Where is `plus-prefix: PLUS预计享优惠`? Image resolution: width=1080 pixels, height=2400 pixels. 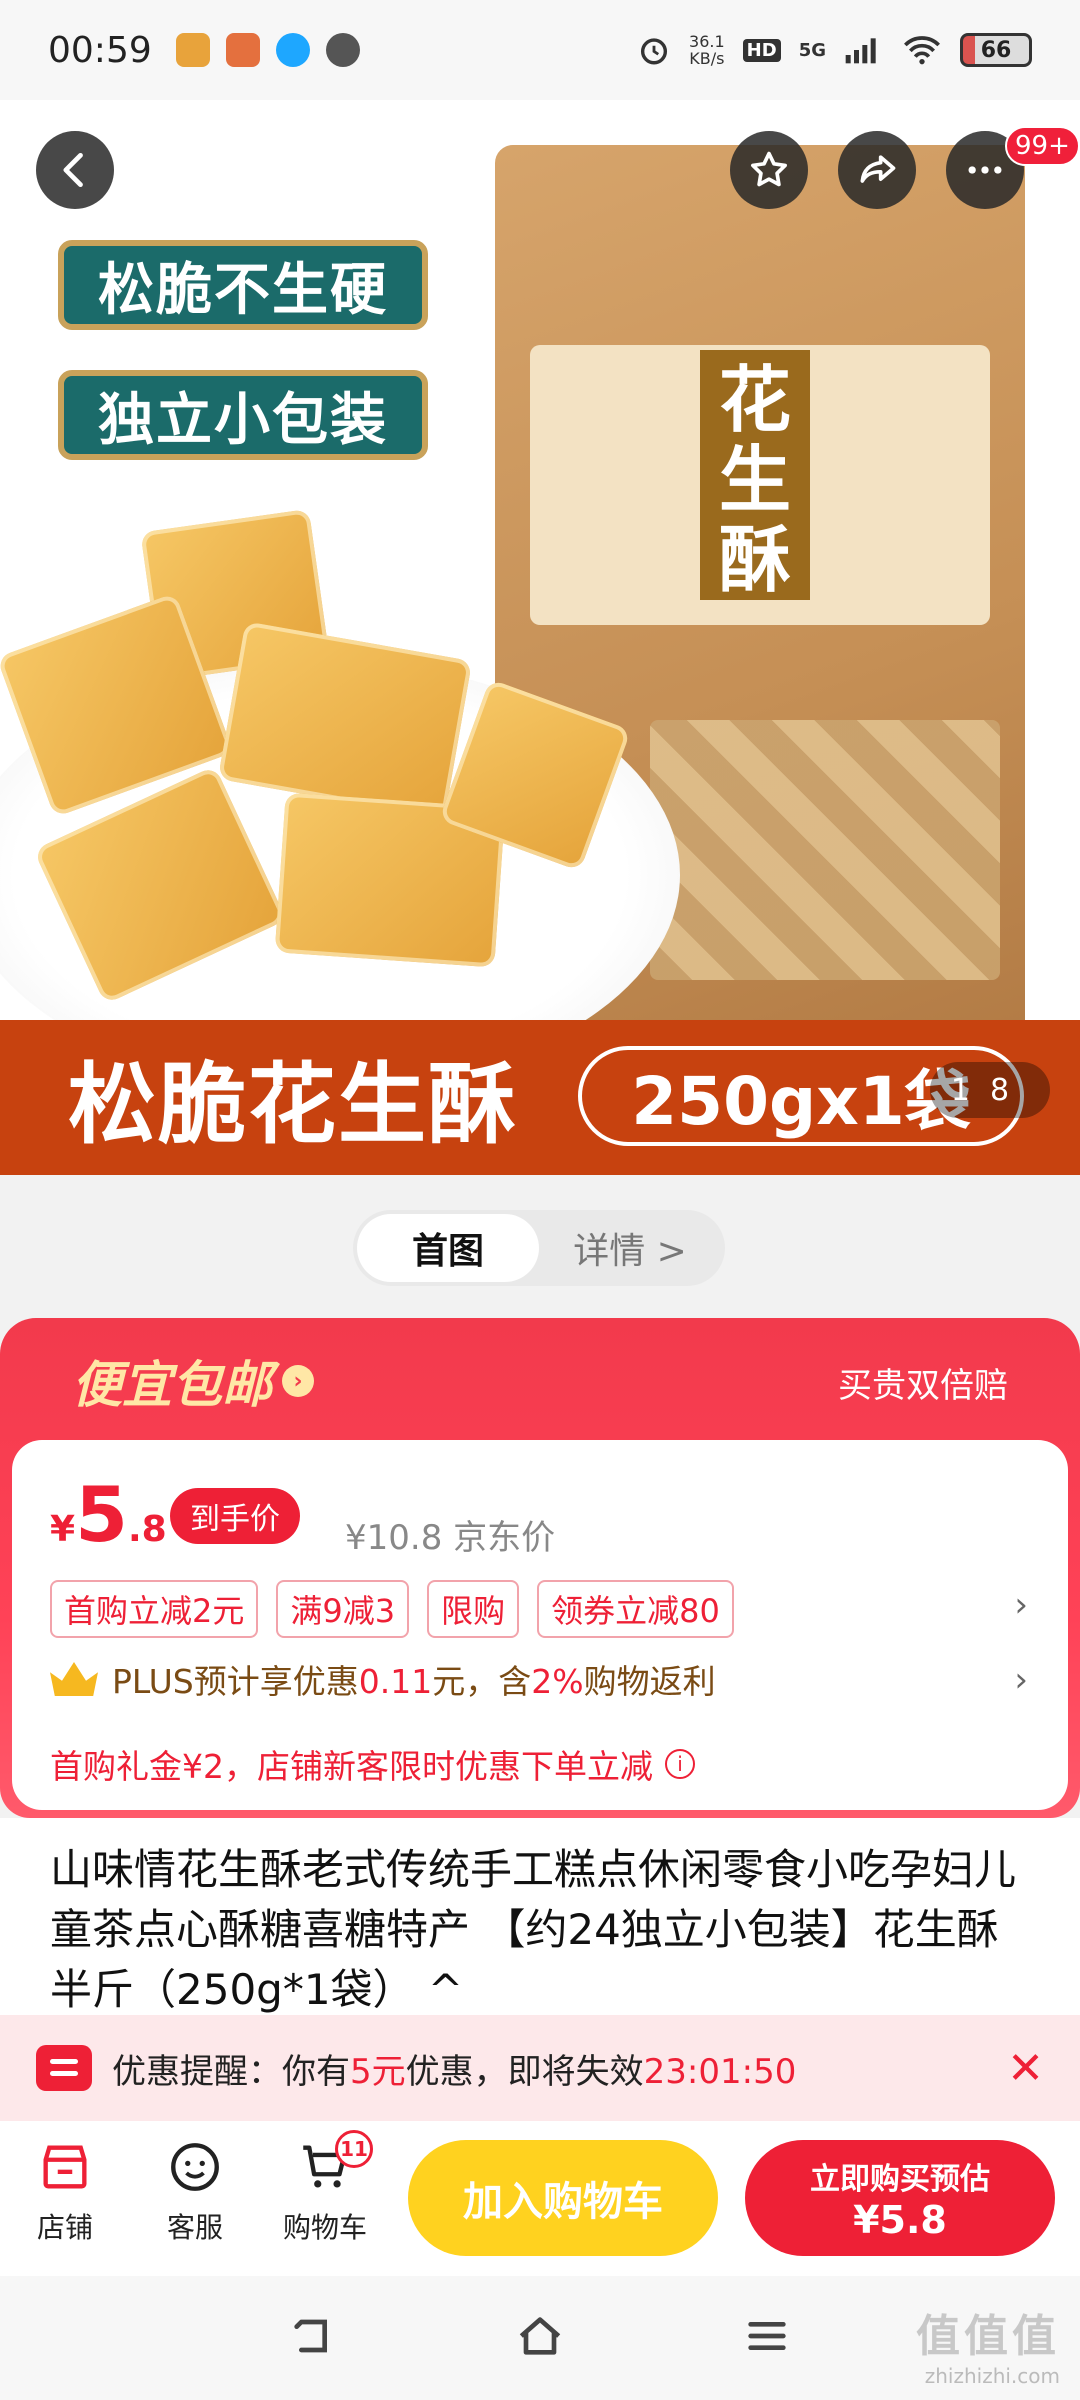
plus-prefix: PLUS预计享优惠 is located at coordinates (235, 1681).